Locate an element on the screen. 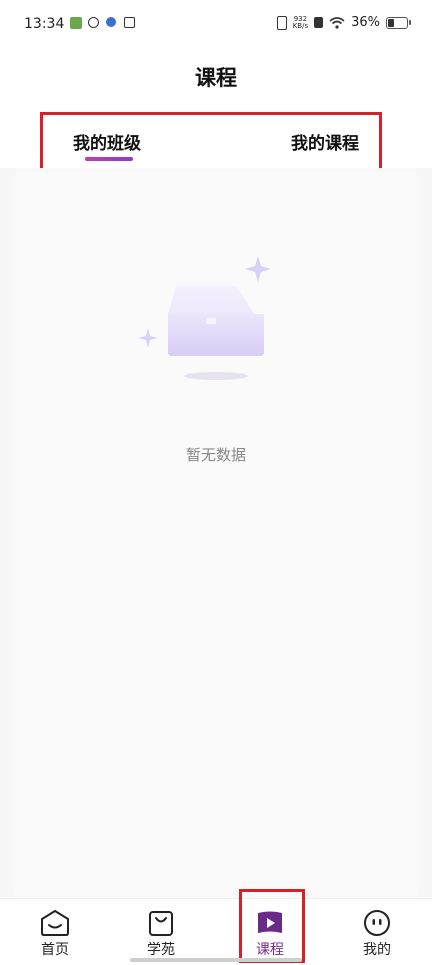  nav-course-highlight-box is located at coordinates (272, 926).